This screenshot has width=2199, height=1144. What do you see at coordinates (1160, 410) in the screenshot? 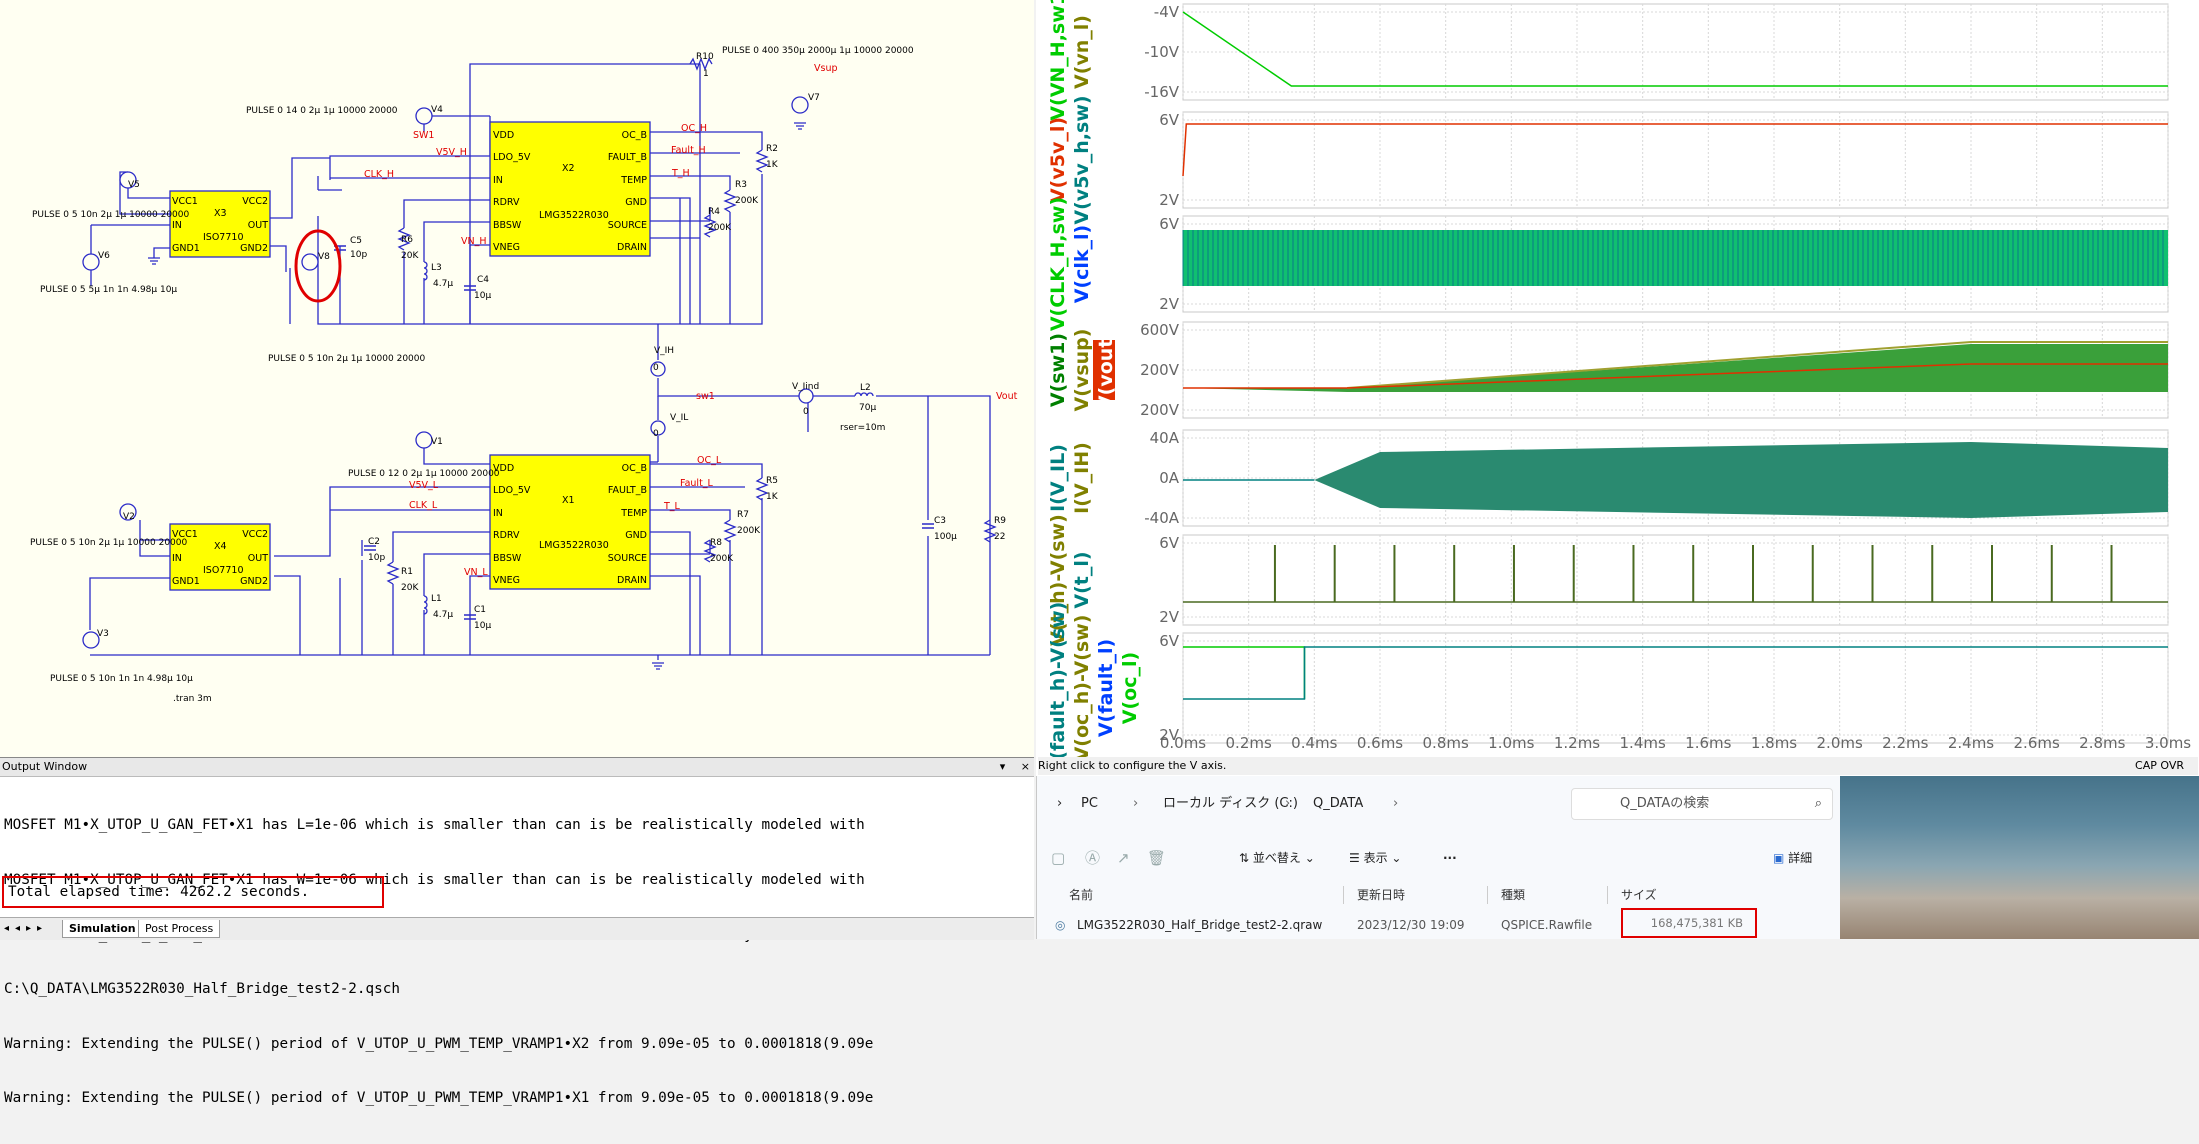
I see `y-tick-label: 200V` at bounding box center [1160, 410].